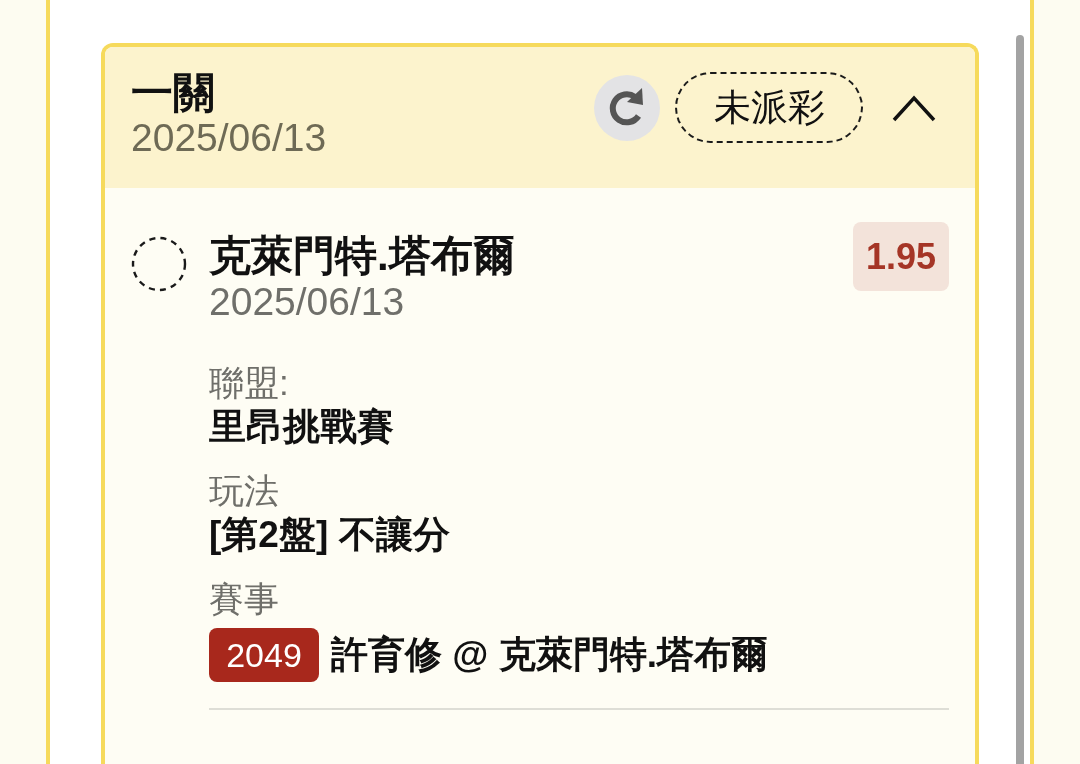 This screenshot has height=764, width=1080. What do you see at coordinates (264, 655) in the screenshot?
I see `match-number-badge: 2049` at bounding box center [264, 655].